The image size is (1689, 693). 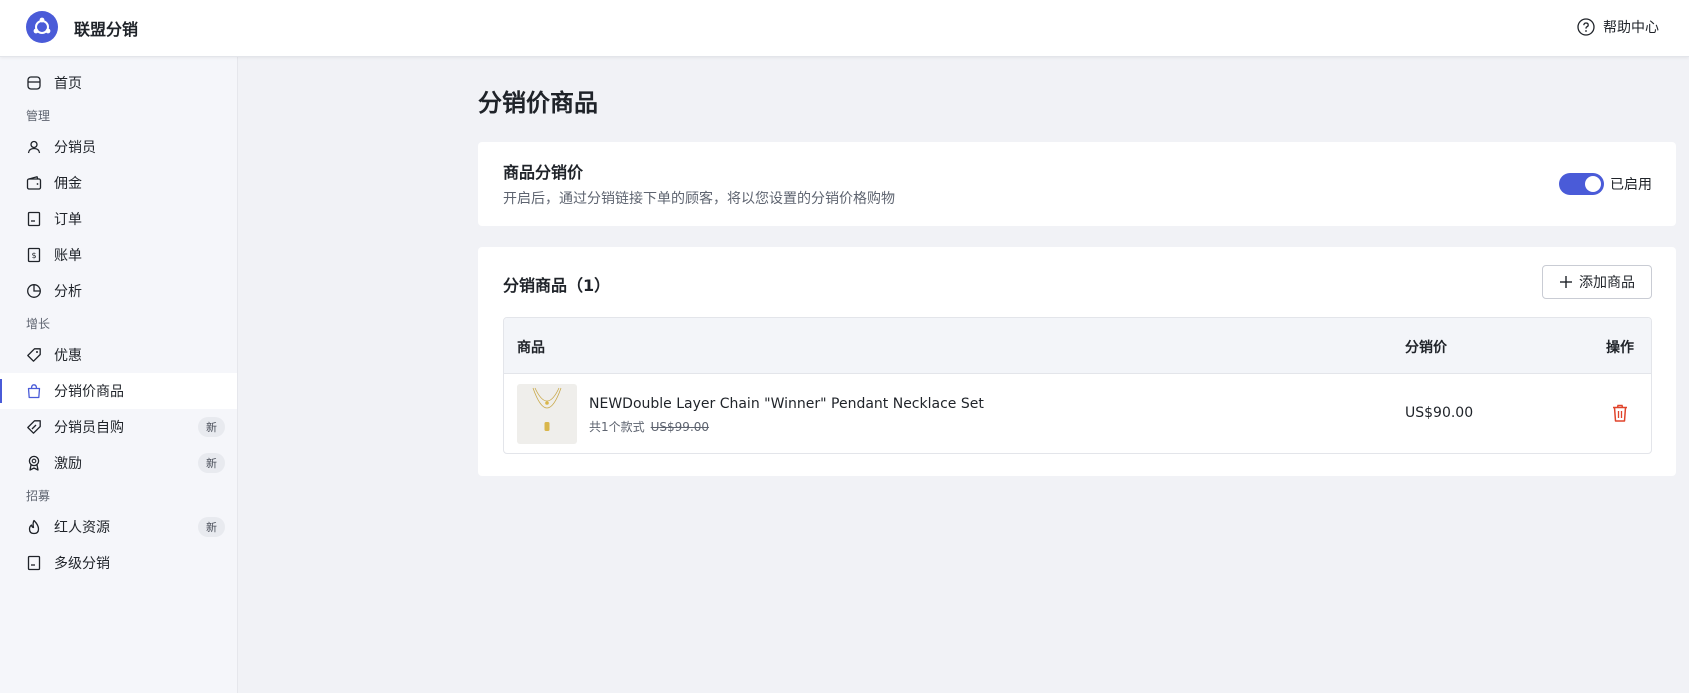 What do you see at coordinates (118, 355) in the screenshot?
I see `sidebar-item-offers: 优惠` at bounding box center [118, 355].